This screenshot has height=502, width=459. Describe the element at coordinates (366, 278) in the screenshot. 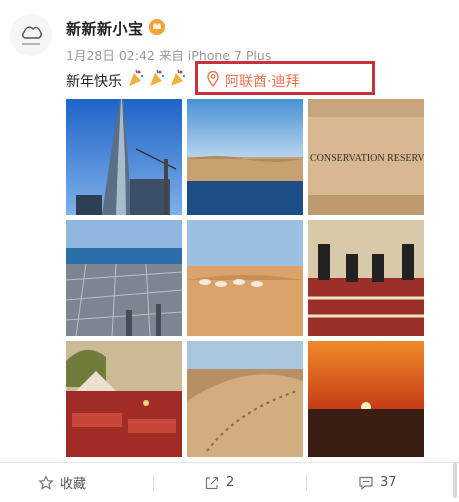

I see `photo-desert-dinner-musicians` at that location.